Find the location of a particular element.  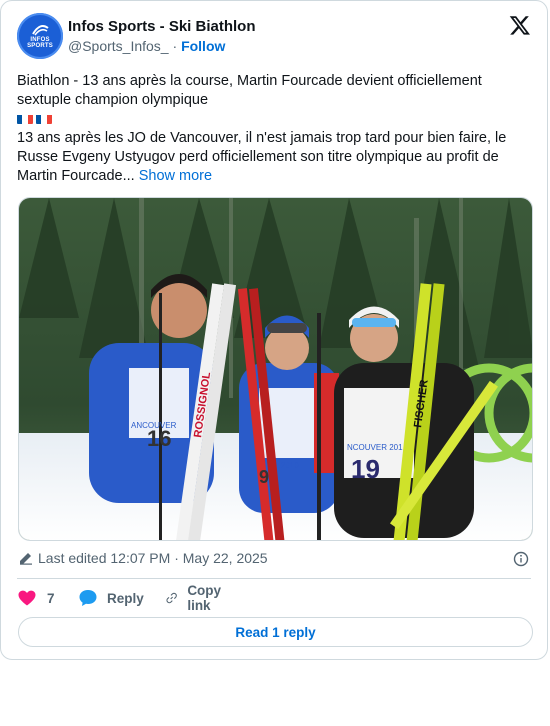

bib-number-right: 19 is located at coordinates (365, 469).